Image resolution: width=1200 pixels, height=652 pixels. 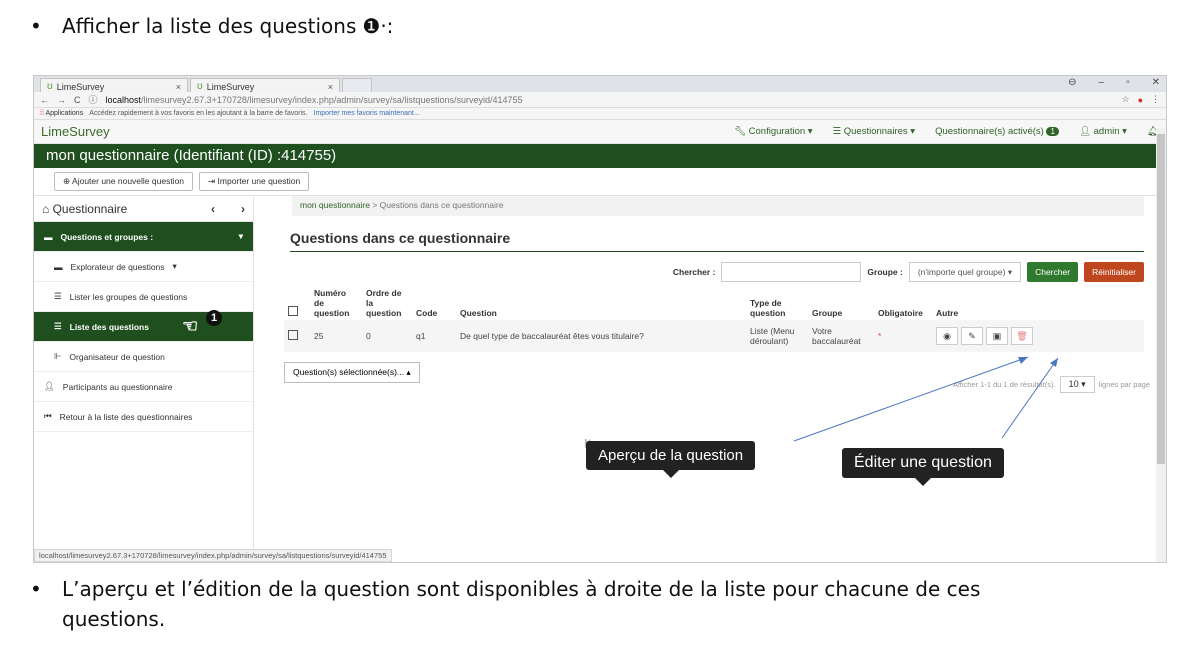 What do you see at coordinates (671, 455) in the screenshot?
I see `tooltip-preview-text: Aperçu de la question` at bounding box center [671, 455].